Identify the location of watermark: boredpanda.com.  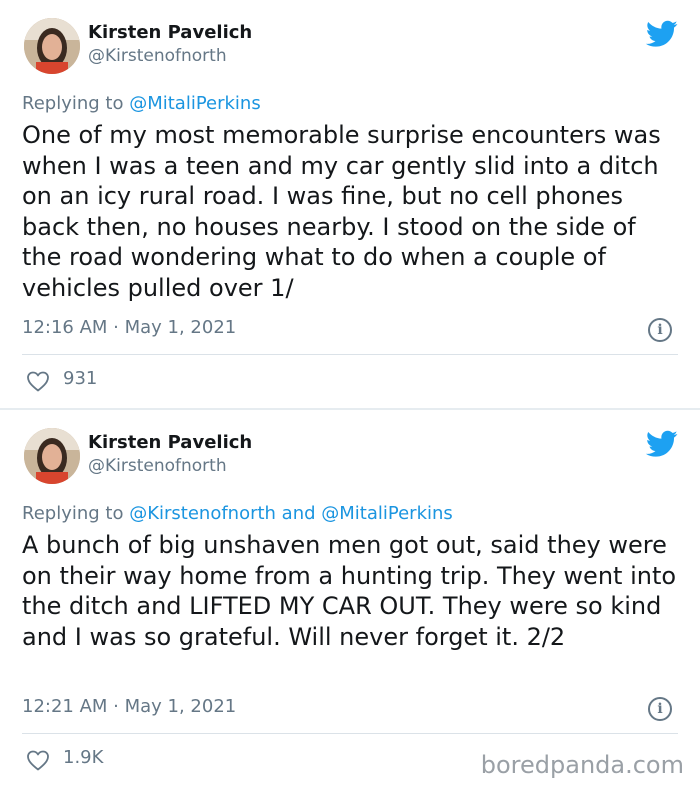
(582, 765).